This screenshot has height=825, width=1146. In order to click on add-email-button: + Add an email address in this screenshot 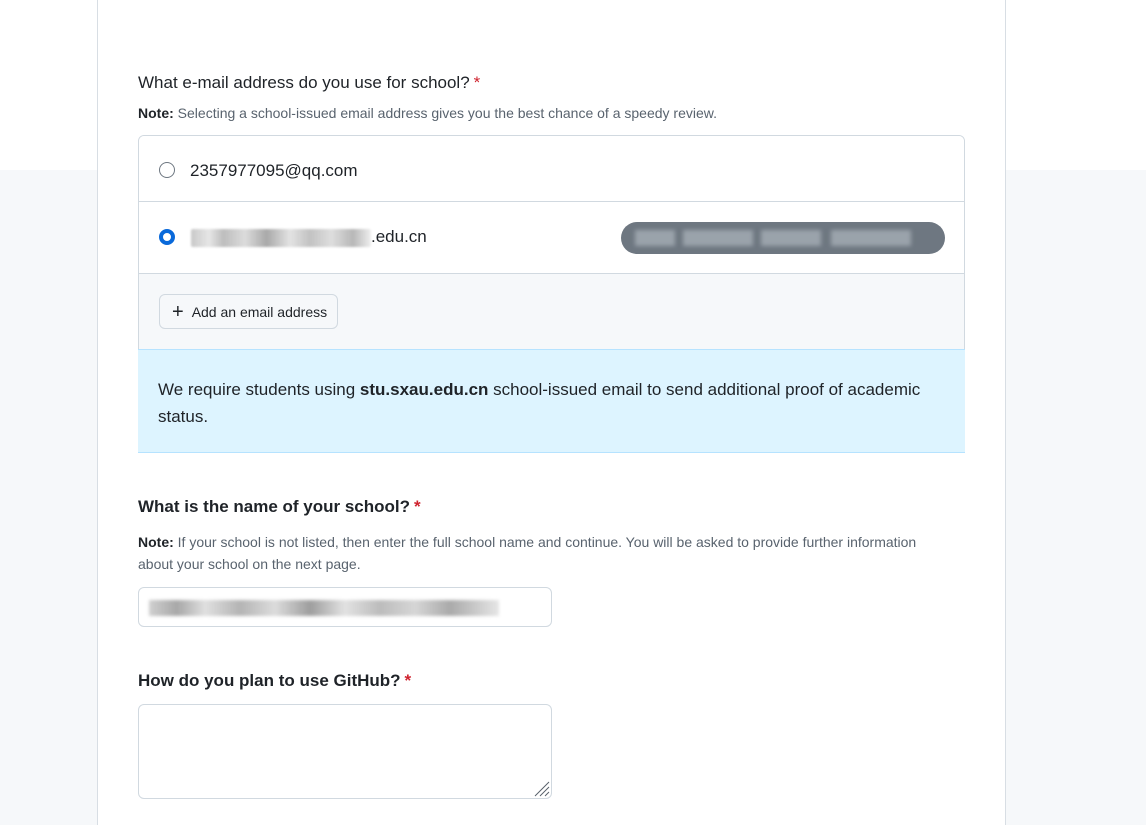, I will do `click(249, 311)`.